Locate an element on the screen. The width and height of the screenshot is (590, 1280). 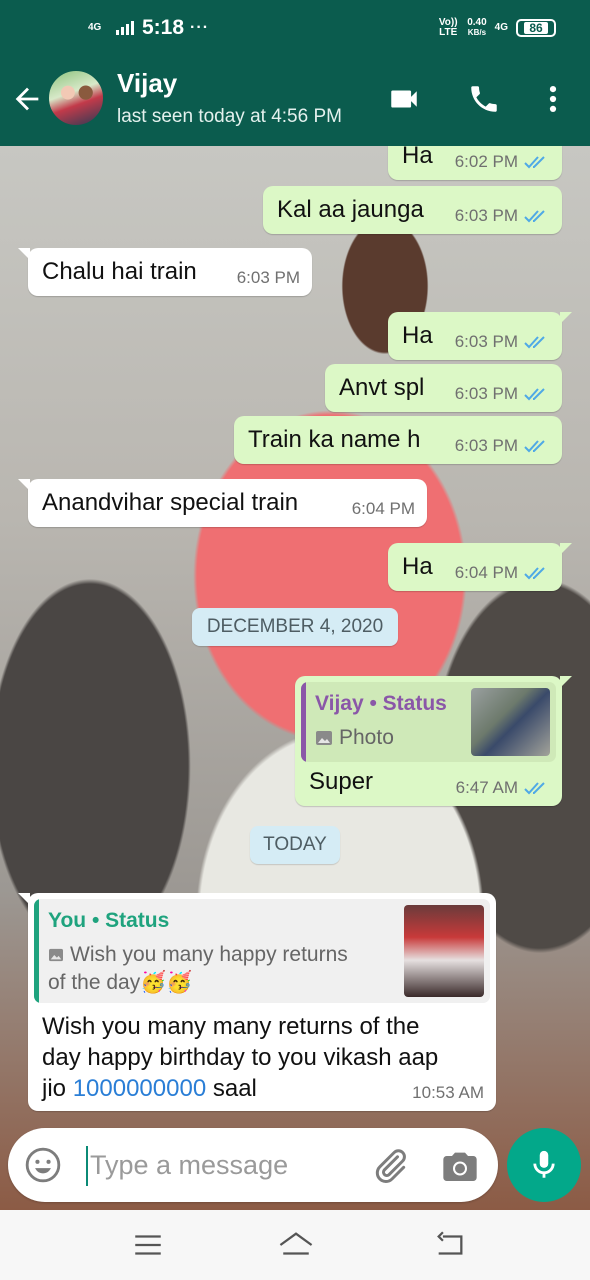
message-line-3-pre: jio is located at coordinates (57, 1088).